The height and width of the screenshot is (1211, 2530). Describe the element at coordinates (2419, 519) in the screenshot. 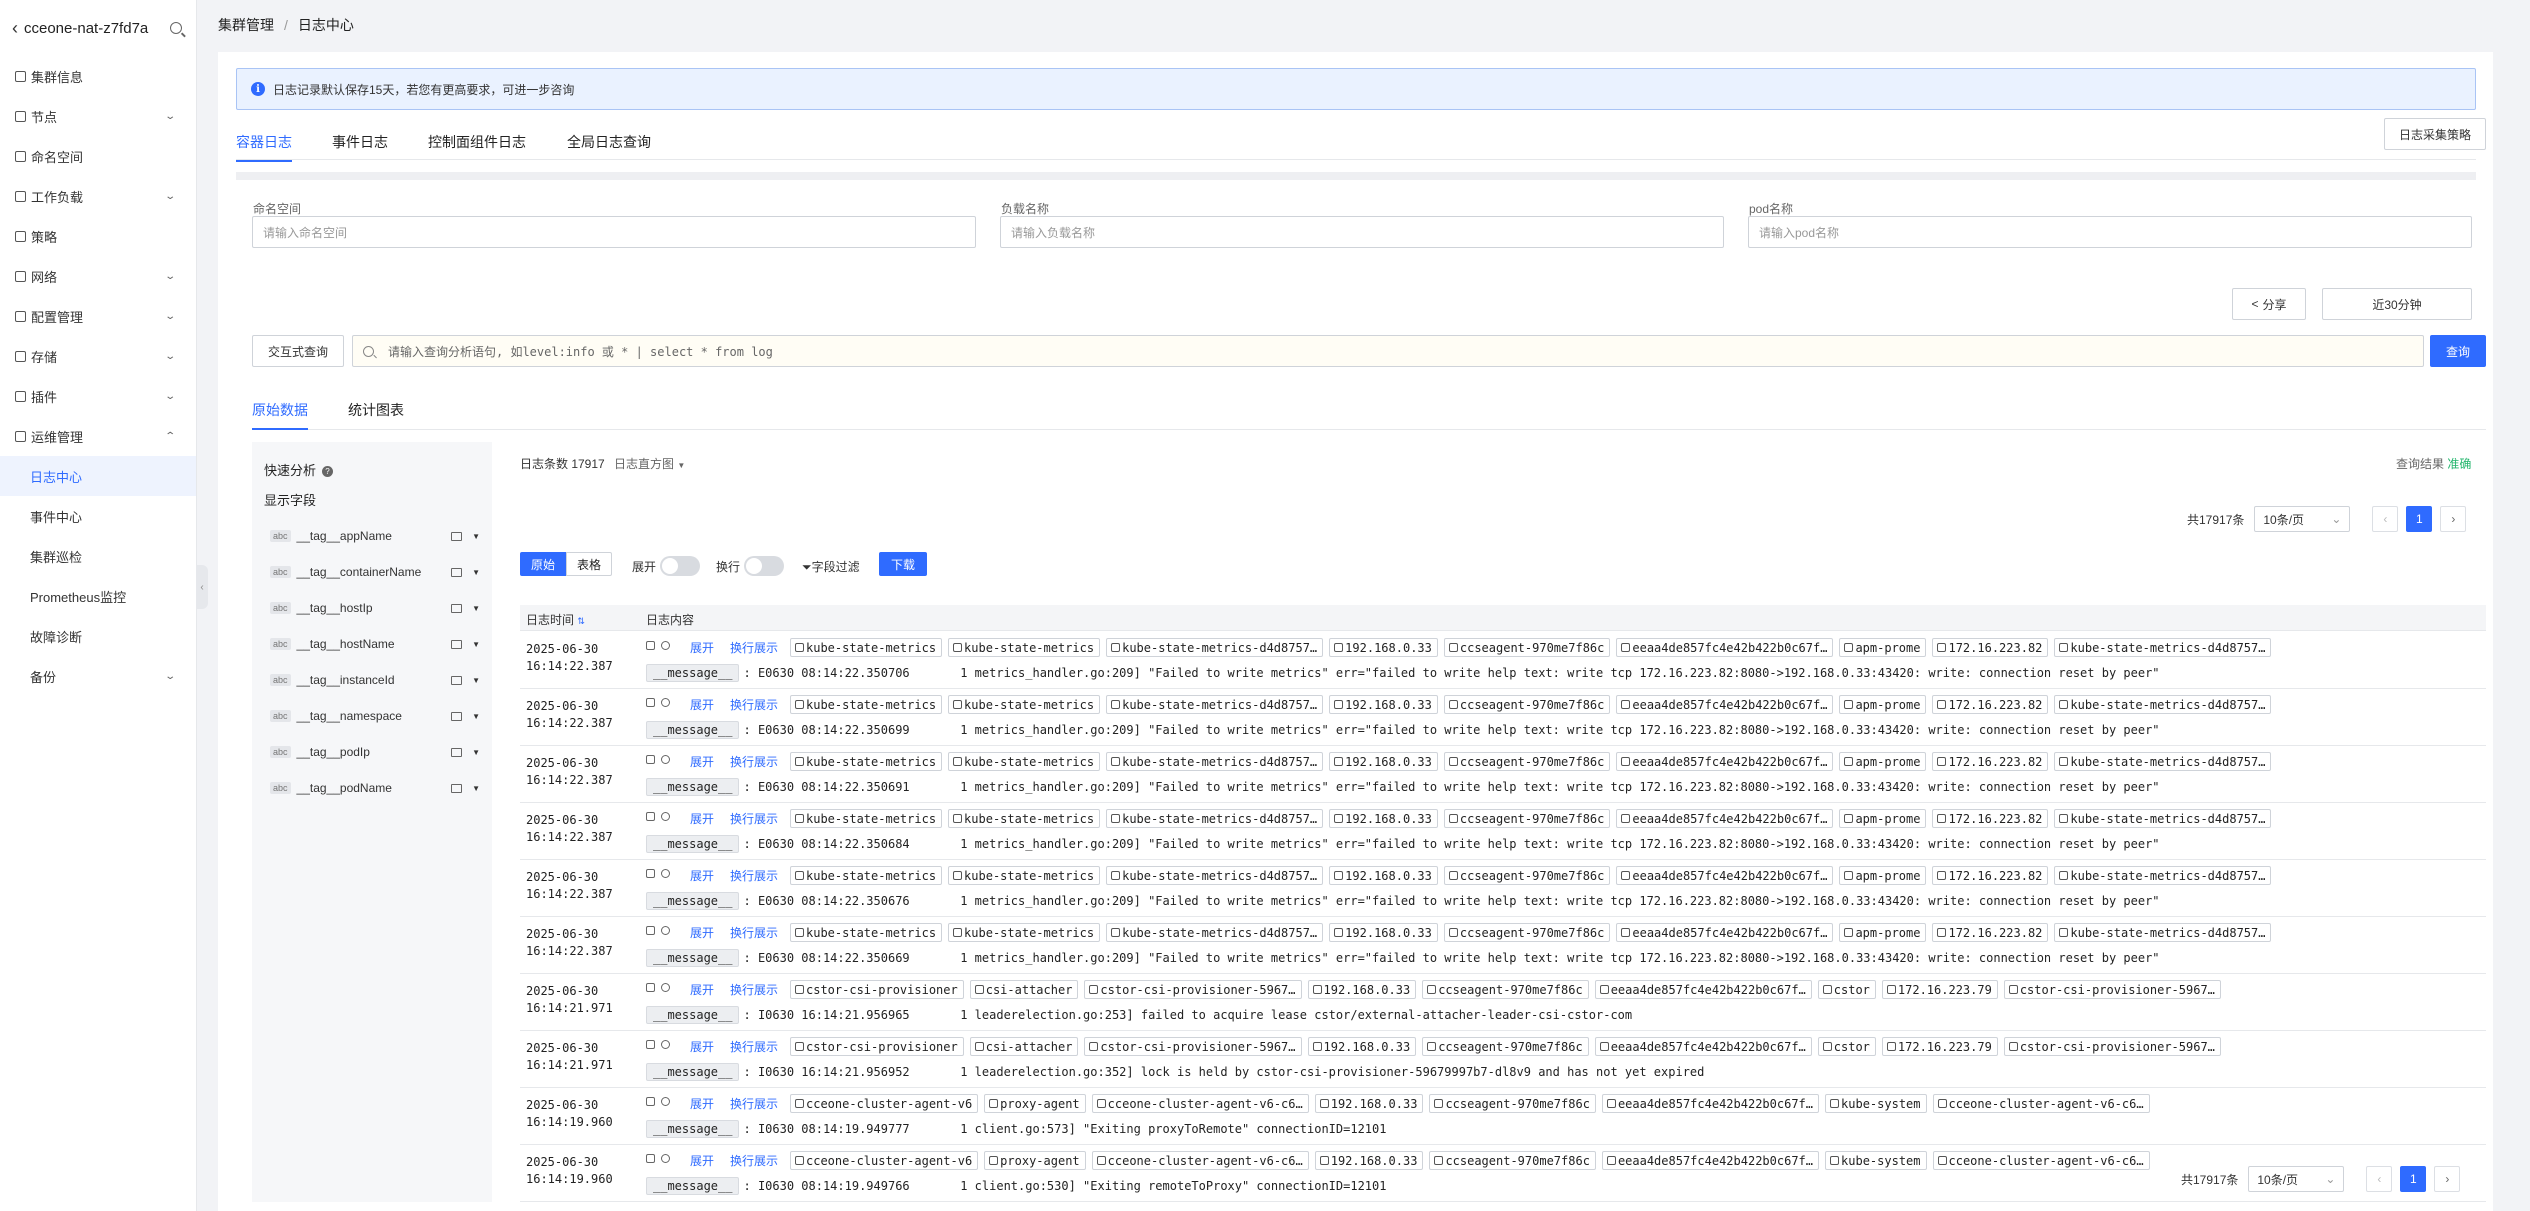

I see `current-page: 1` at that location.